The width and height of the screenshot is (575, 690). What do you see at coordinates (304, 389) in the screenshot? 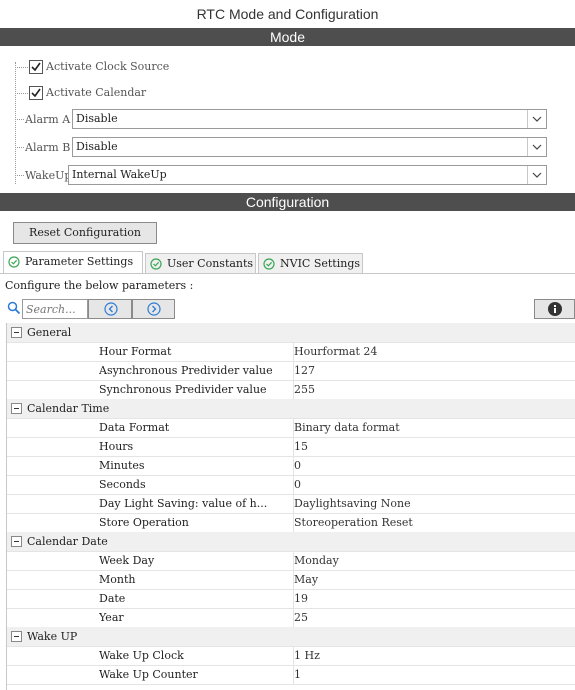
I see `parameter-value: 255` at bounding box center [304, 389].